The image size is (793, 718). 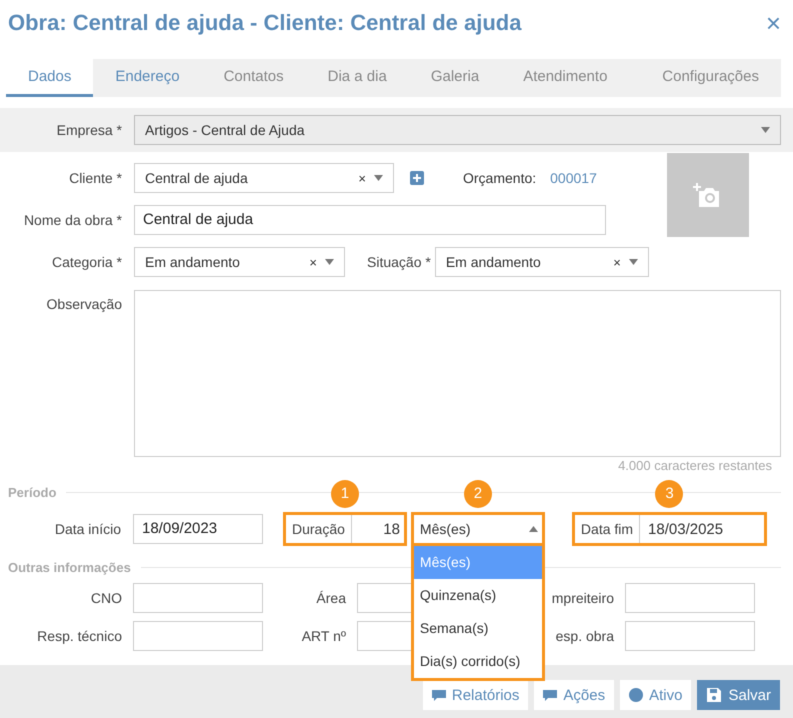 I want to click on field-label: ART nº, so click(x=323, y=636).